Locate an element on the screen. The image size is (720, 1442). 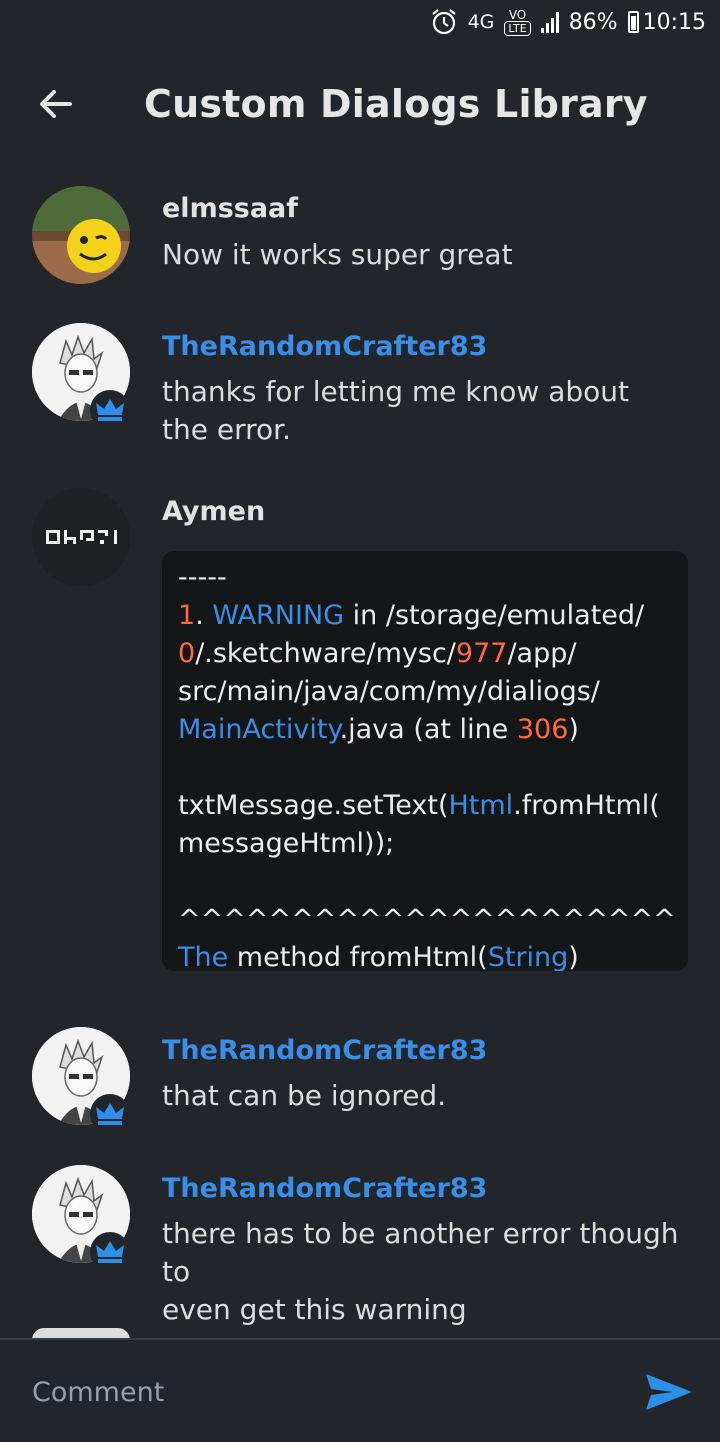
comment-text: Now it works super great is located at coordinates (337, 254).